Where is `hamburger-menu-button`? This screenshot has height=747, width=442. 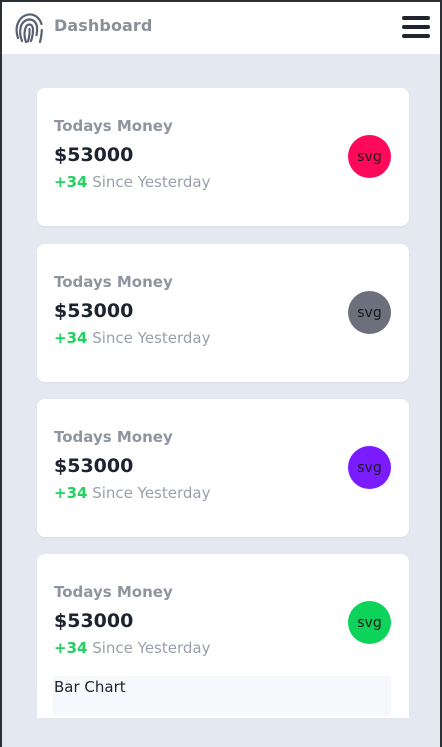
hamburger-menu-button is located at coordinates (417, 27).